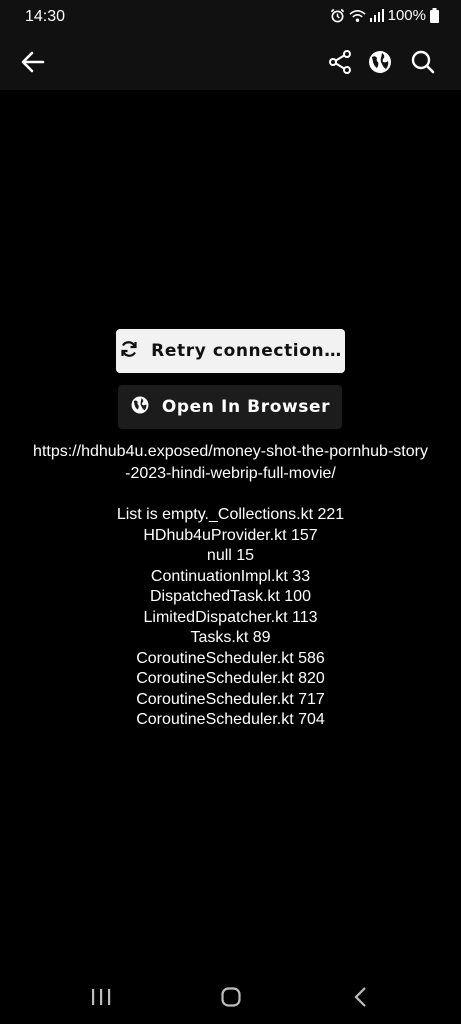 This screenshot has height=1024, width=461. What do you see at coordinates (45, 16) in the screenshot?
I see `status-time: 14:30` at bounding box center [45, 16].